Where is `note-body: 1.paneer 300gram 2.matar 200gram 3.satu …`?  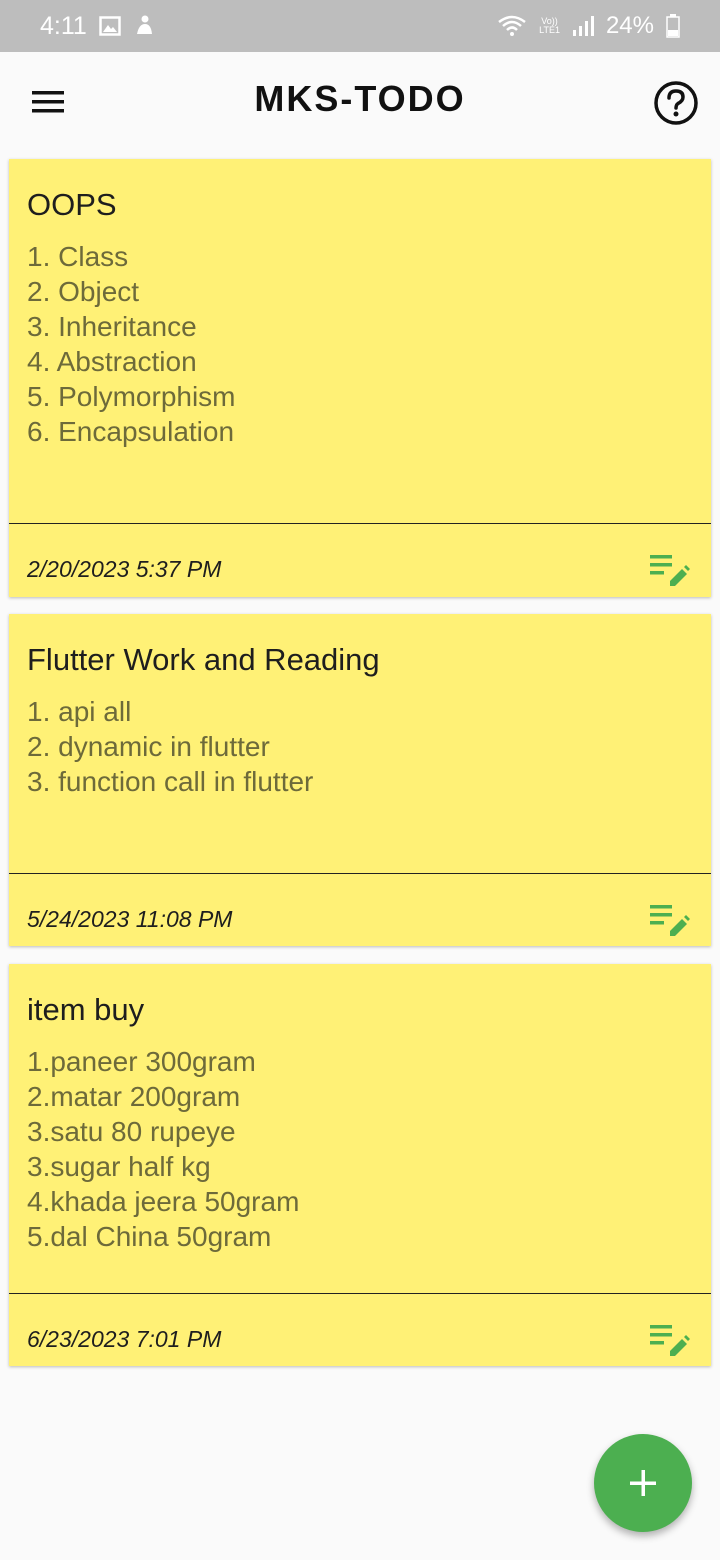
note-body: 1.paneer 300gram 2.matar 200gram 3.satu … is located at coordinates (163, 1149).